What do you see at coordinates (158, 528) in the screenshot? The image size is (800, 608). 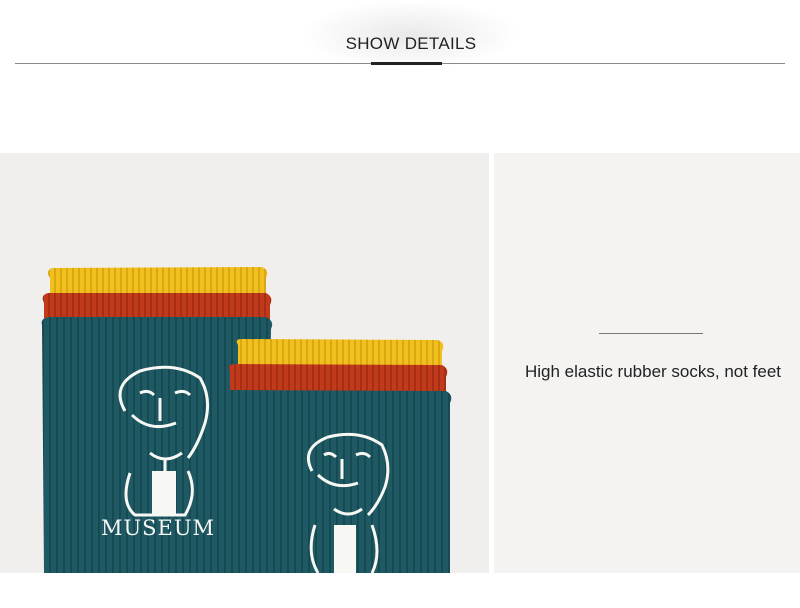 I see `sock-print-text: MUSEUM` at bounding box center [158, 528].